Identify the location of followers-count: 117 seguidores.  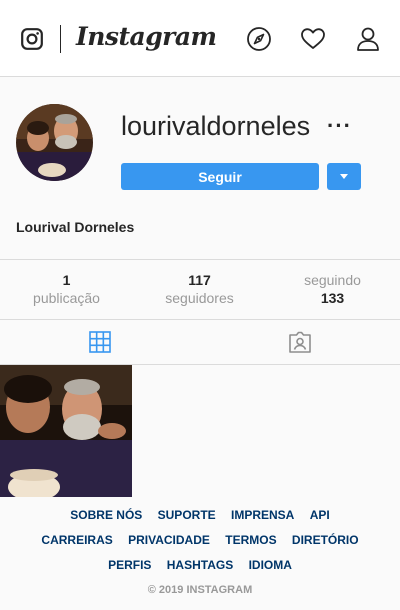
(199, 289).